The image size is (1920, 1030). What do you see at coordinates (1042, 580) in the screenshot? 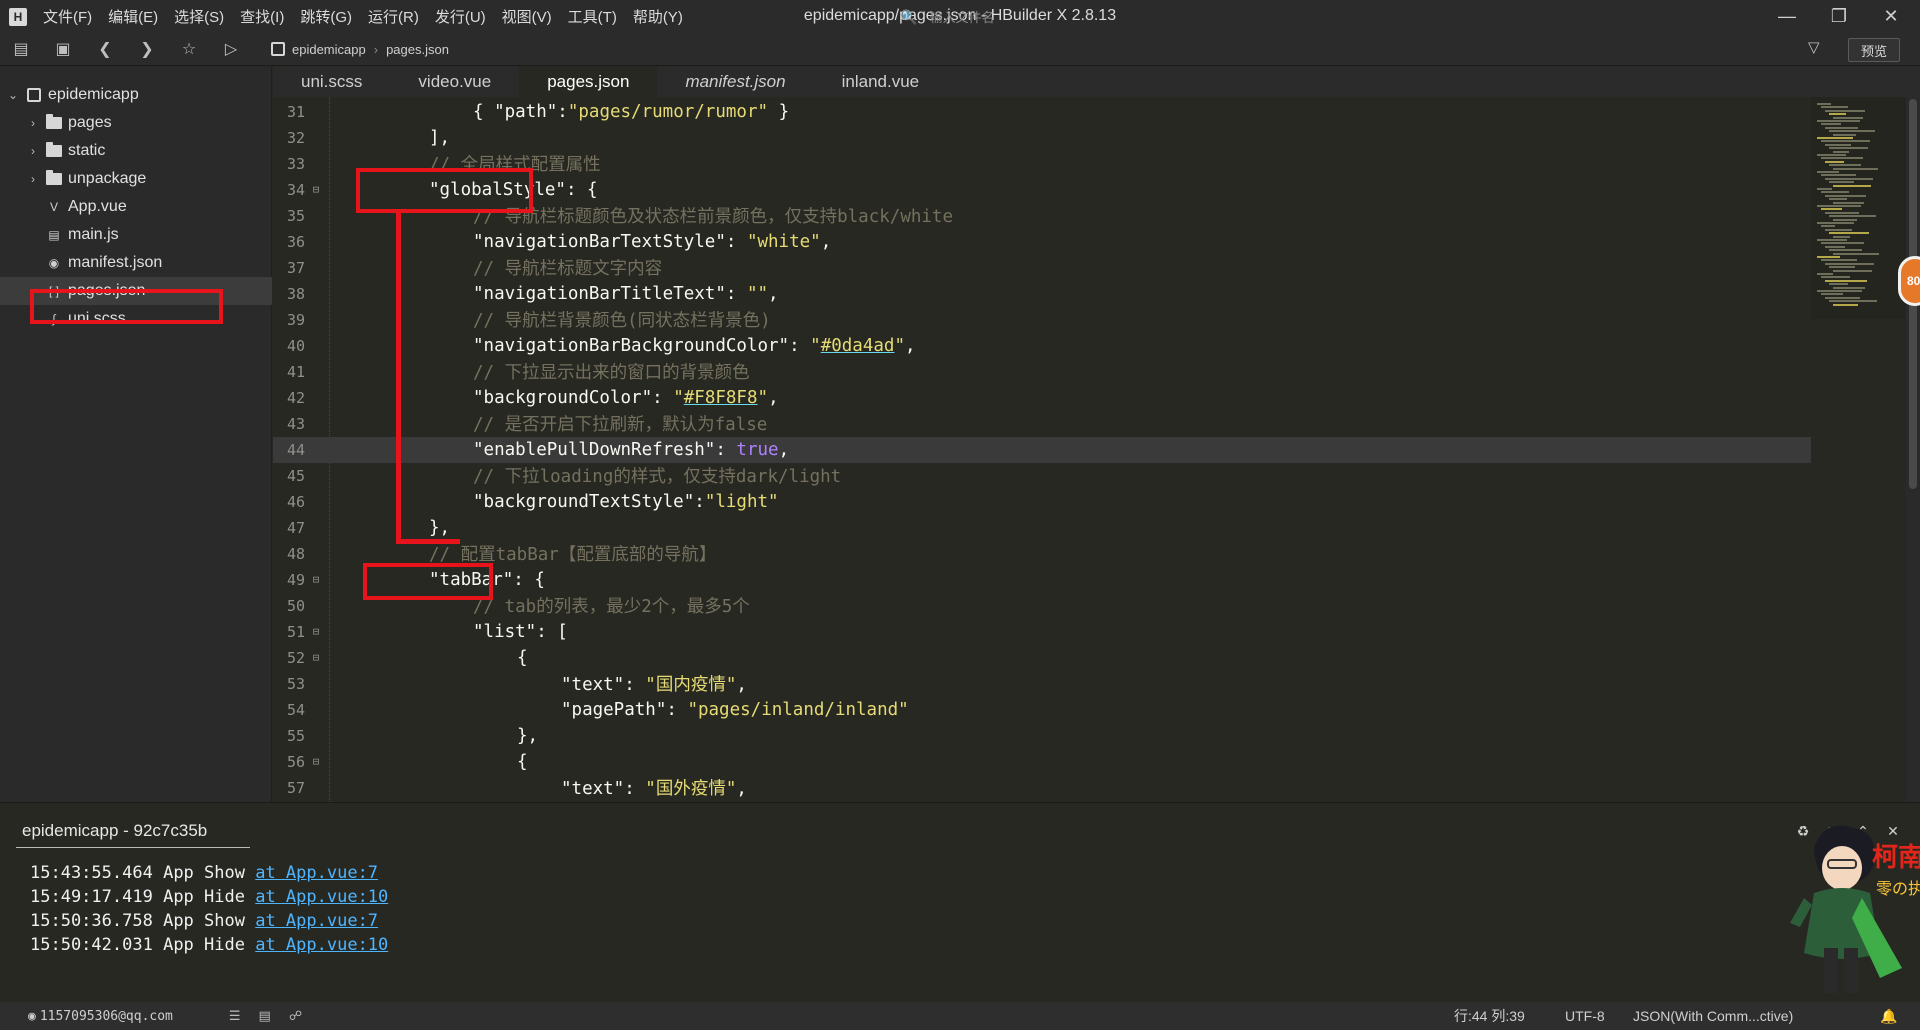
I see `code-line: 49 ⊟ "tabBar": {` at bounding box center [1042, 580].